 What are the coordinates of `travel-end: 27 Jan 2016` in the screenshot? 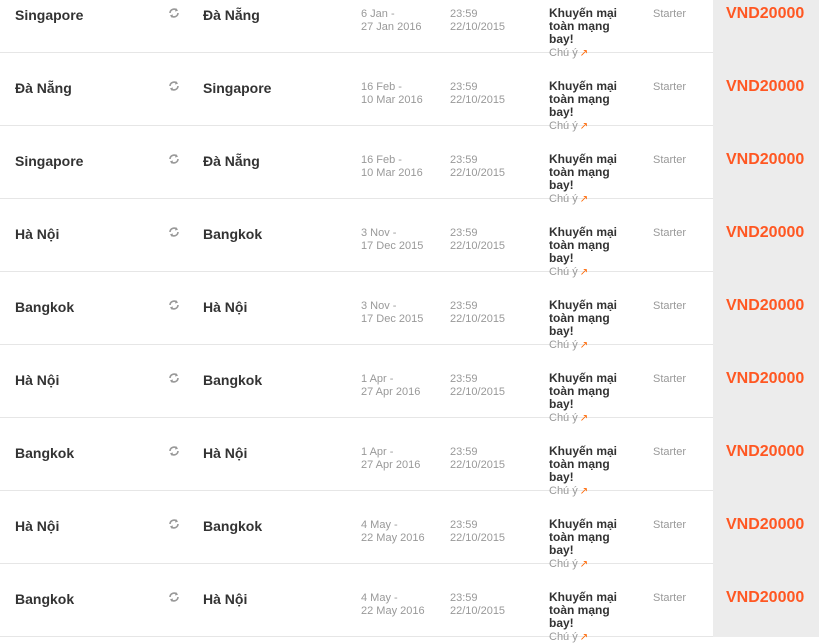 It's located at (391, 27).